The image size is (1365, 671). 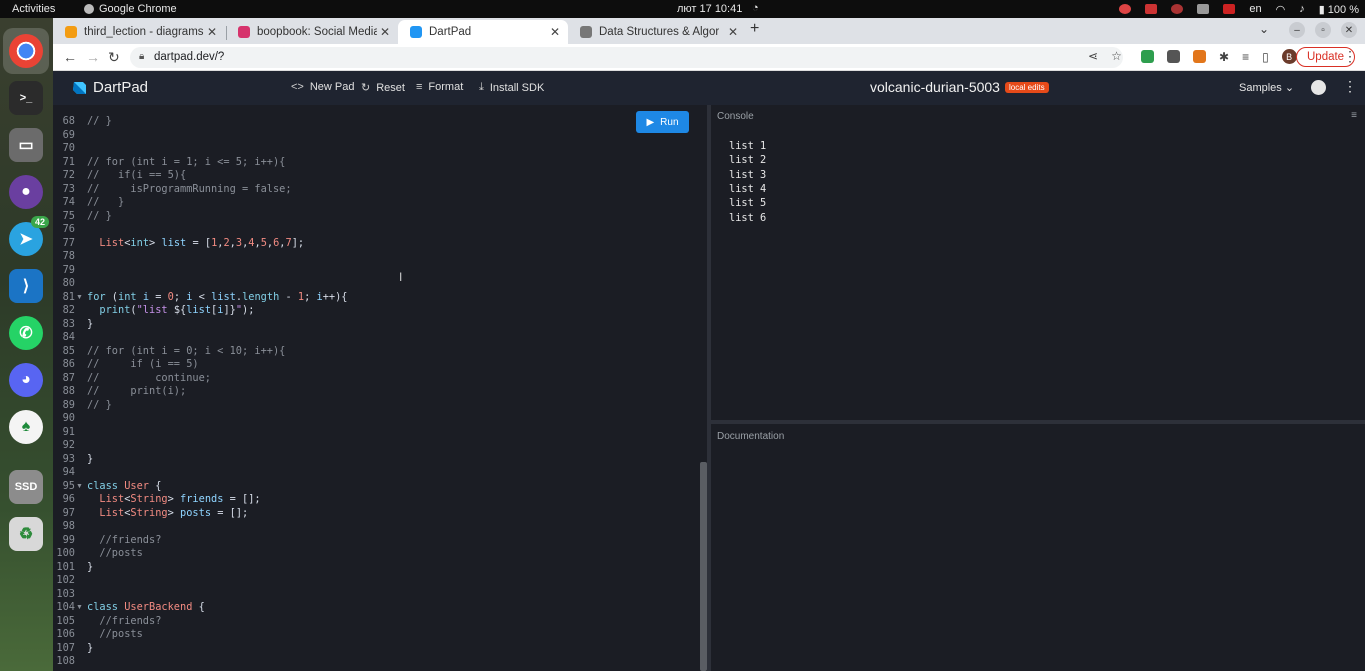 I want to click on reading-list-icon: ≡, so click(x=1245, y=57).